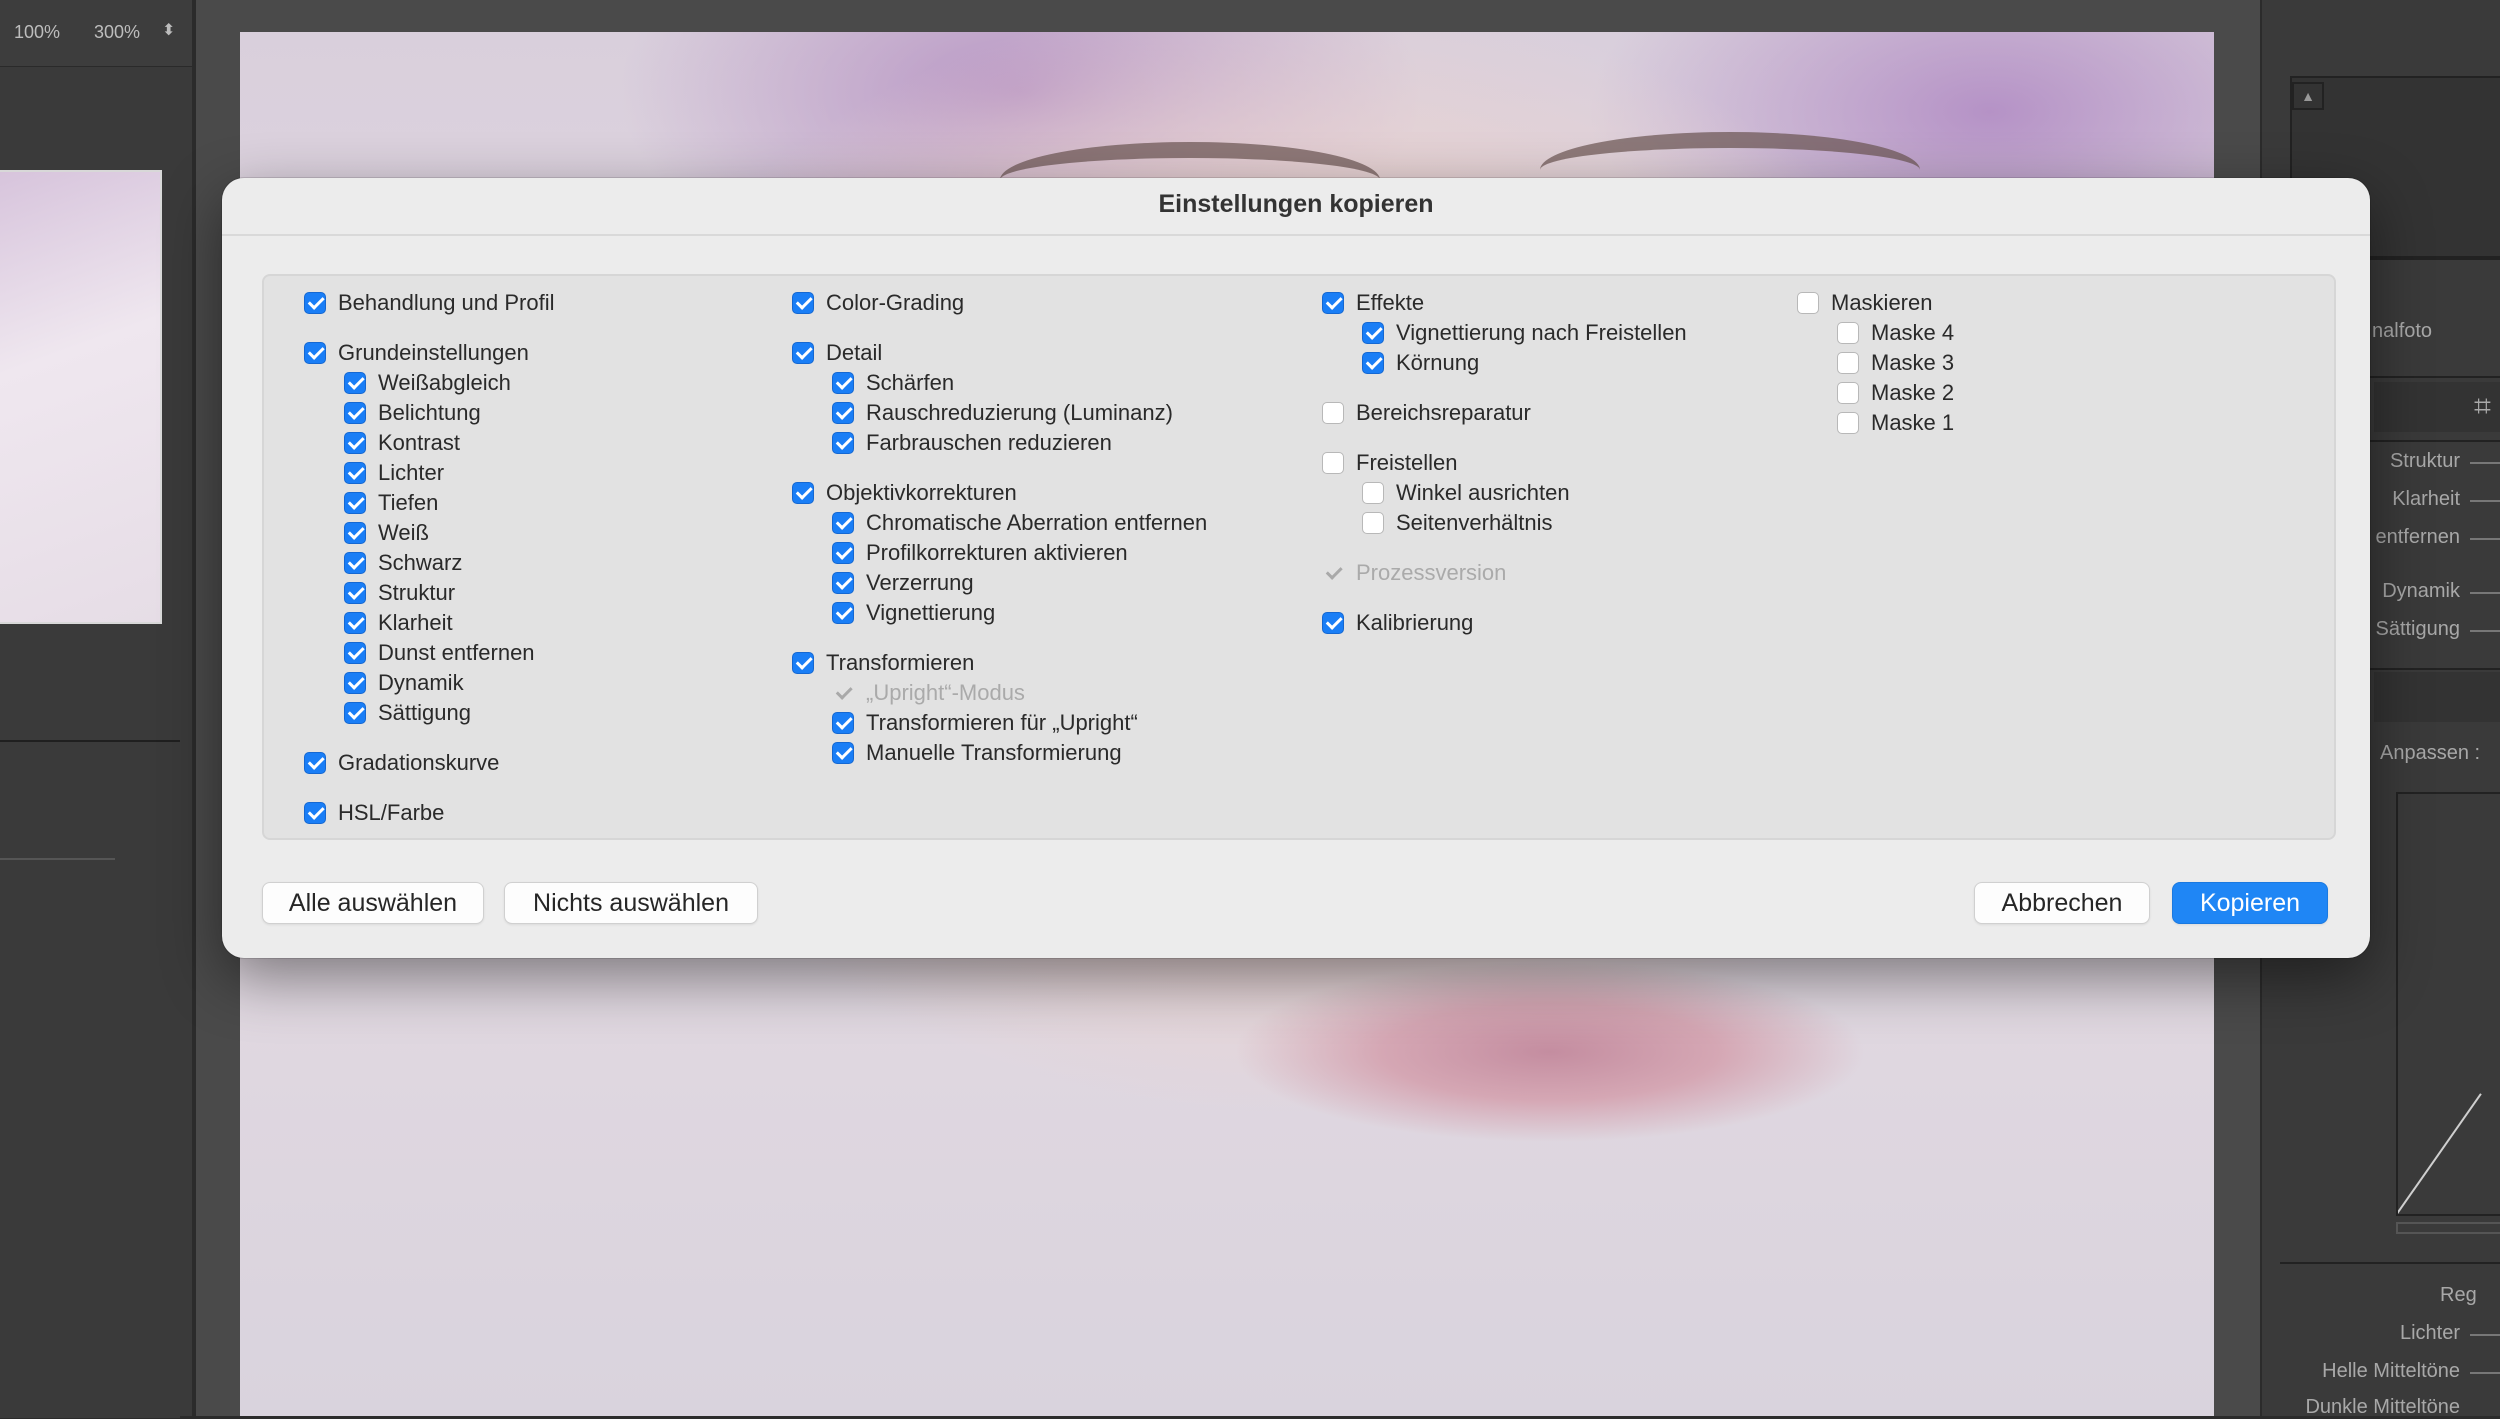 This screenshot has width=2500, height=1419. I want to click on slider-dunst, so click(2485, 539).